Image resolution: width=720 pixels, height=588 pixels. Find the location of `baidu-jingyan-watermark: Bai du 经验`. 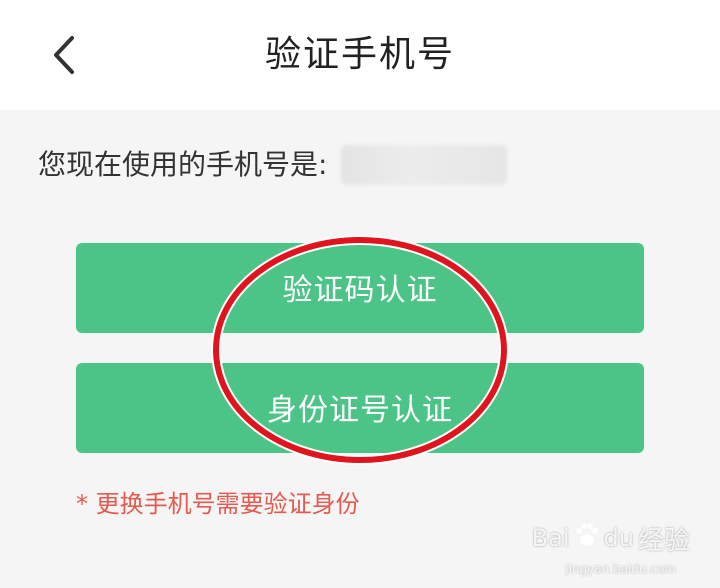

baidu-jingyan-watermark: Bai du 经验 is located at coordinates (611, 538).